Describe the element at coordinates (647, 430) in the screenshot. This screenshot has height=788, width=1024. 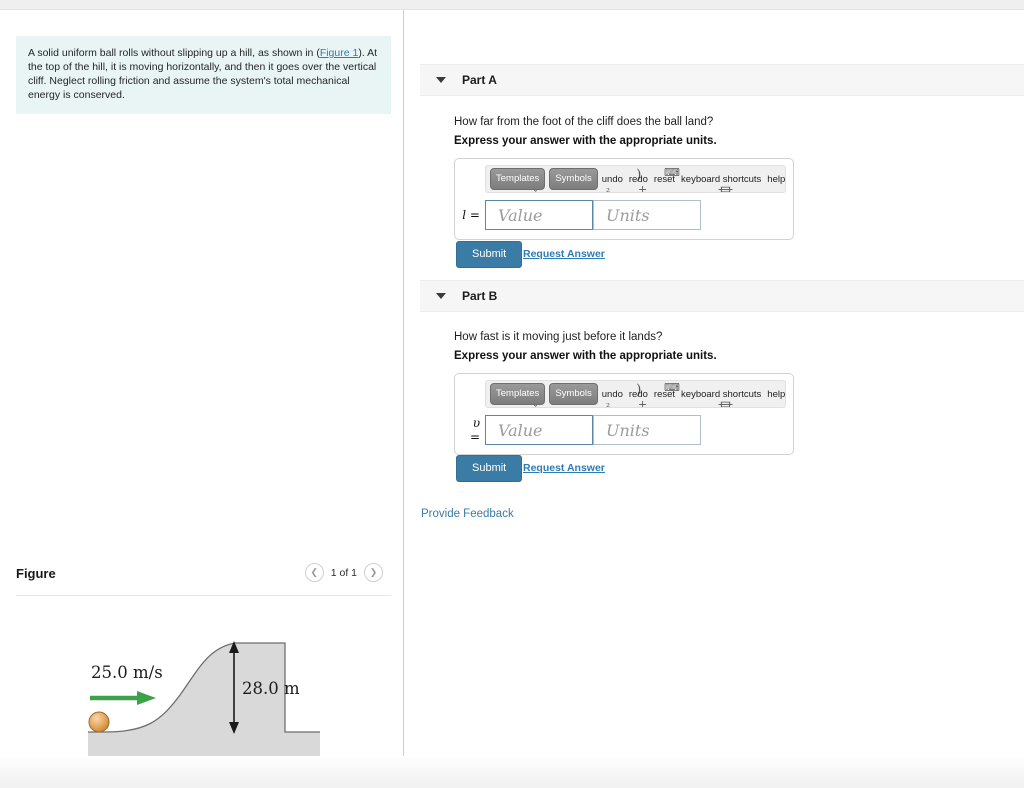
I see `part-b-units-input: Units` at that location.